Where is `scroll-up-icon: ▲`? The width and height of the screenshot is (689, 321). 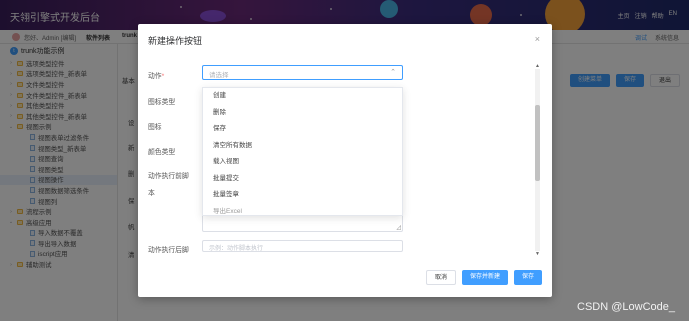
scroll-up-icon: ▲ is located at coordinates (537, 66).